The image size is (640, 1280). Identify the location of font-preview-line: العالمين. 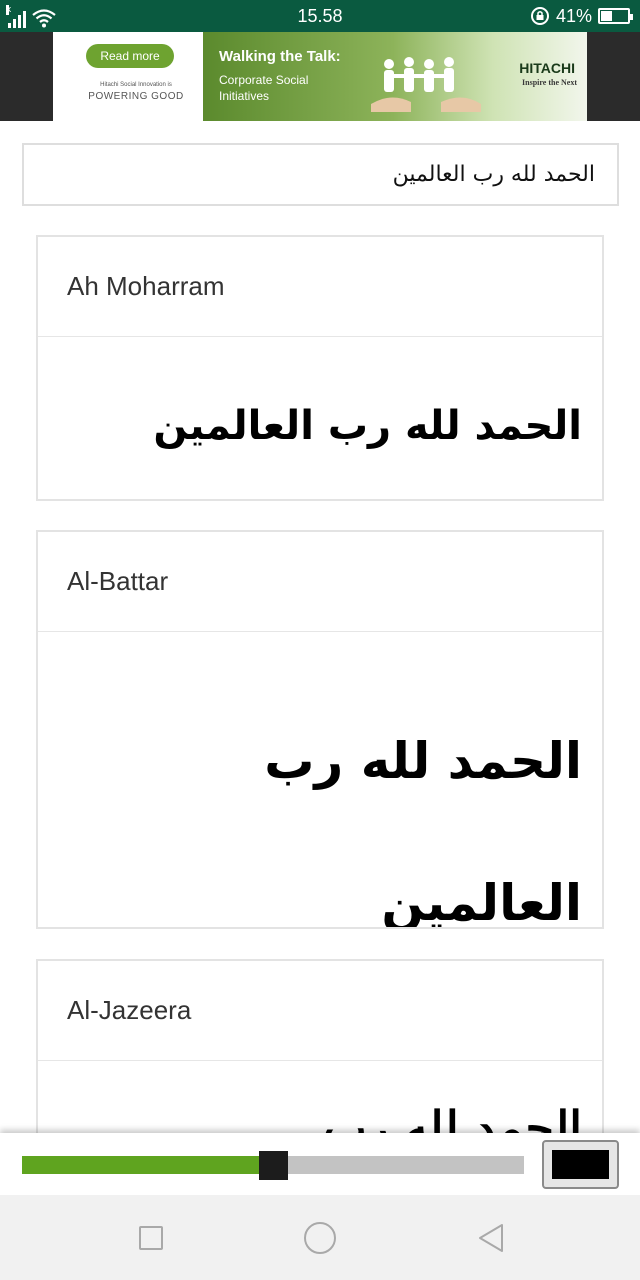
(481, 901).